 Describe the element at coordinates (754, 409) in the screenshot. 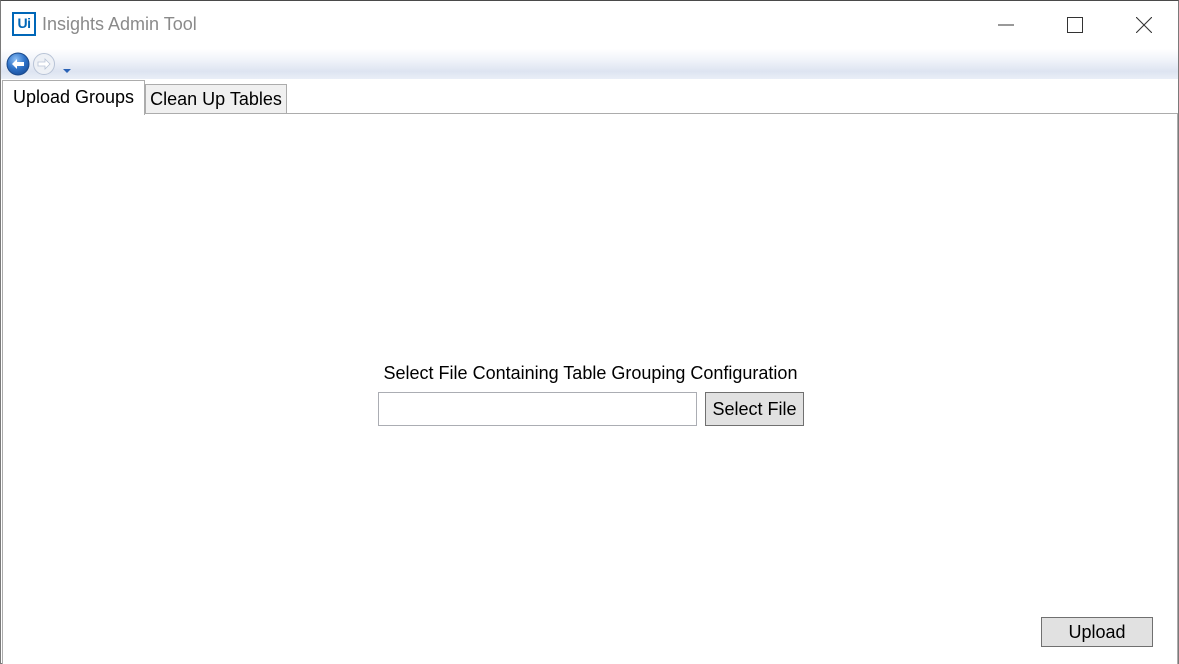

I see `select-file-button: Select File` at that location.